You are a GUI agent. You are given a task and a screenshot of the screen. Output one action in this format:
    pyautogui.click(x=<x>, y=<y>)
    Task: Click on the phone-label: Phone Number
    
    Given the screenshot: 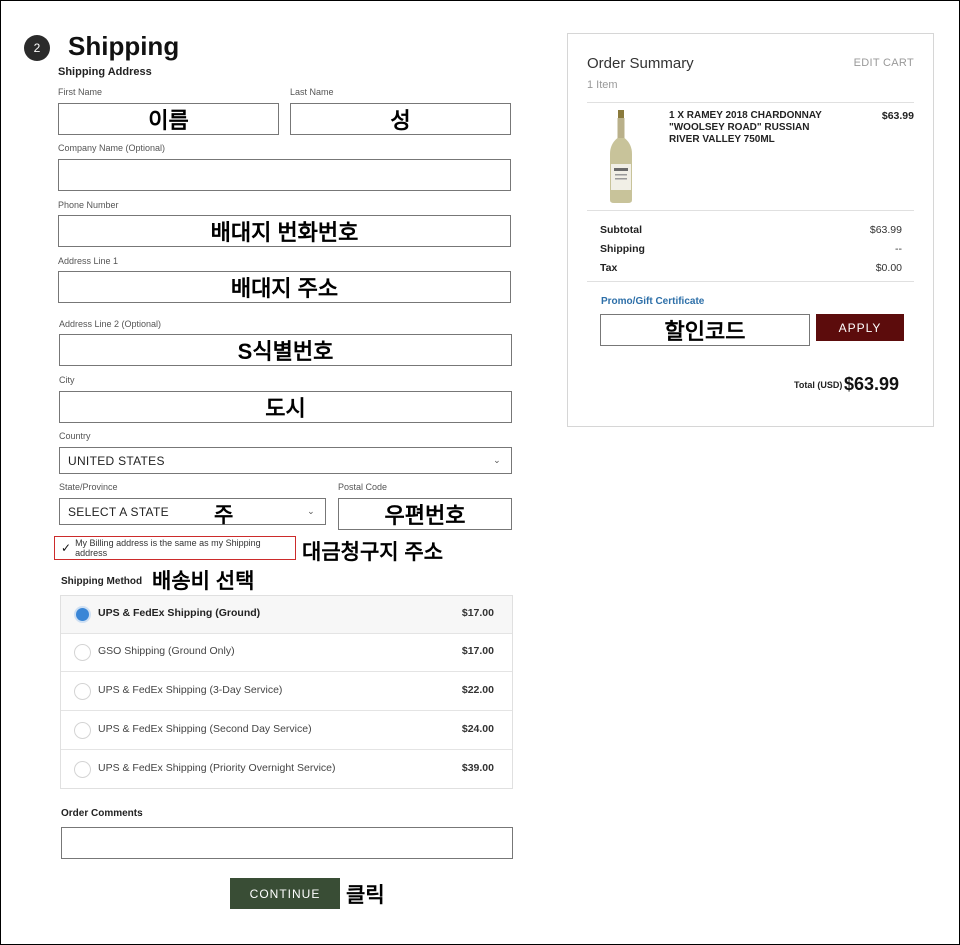 What is the action you would take?
    pyautogui.click(x=88, y=205)
    